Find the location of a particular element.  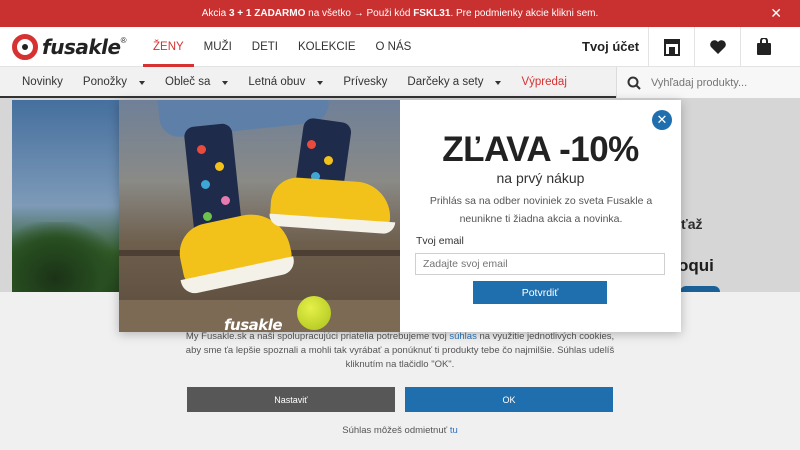

category-novinky: Novinky is located at coordinates (42, 82).